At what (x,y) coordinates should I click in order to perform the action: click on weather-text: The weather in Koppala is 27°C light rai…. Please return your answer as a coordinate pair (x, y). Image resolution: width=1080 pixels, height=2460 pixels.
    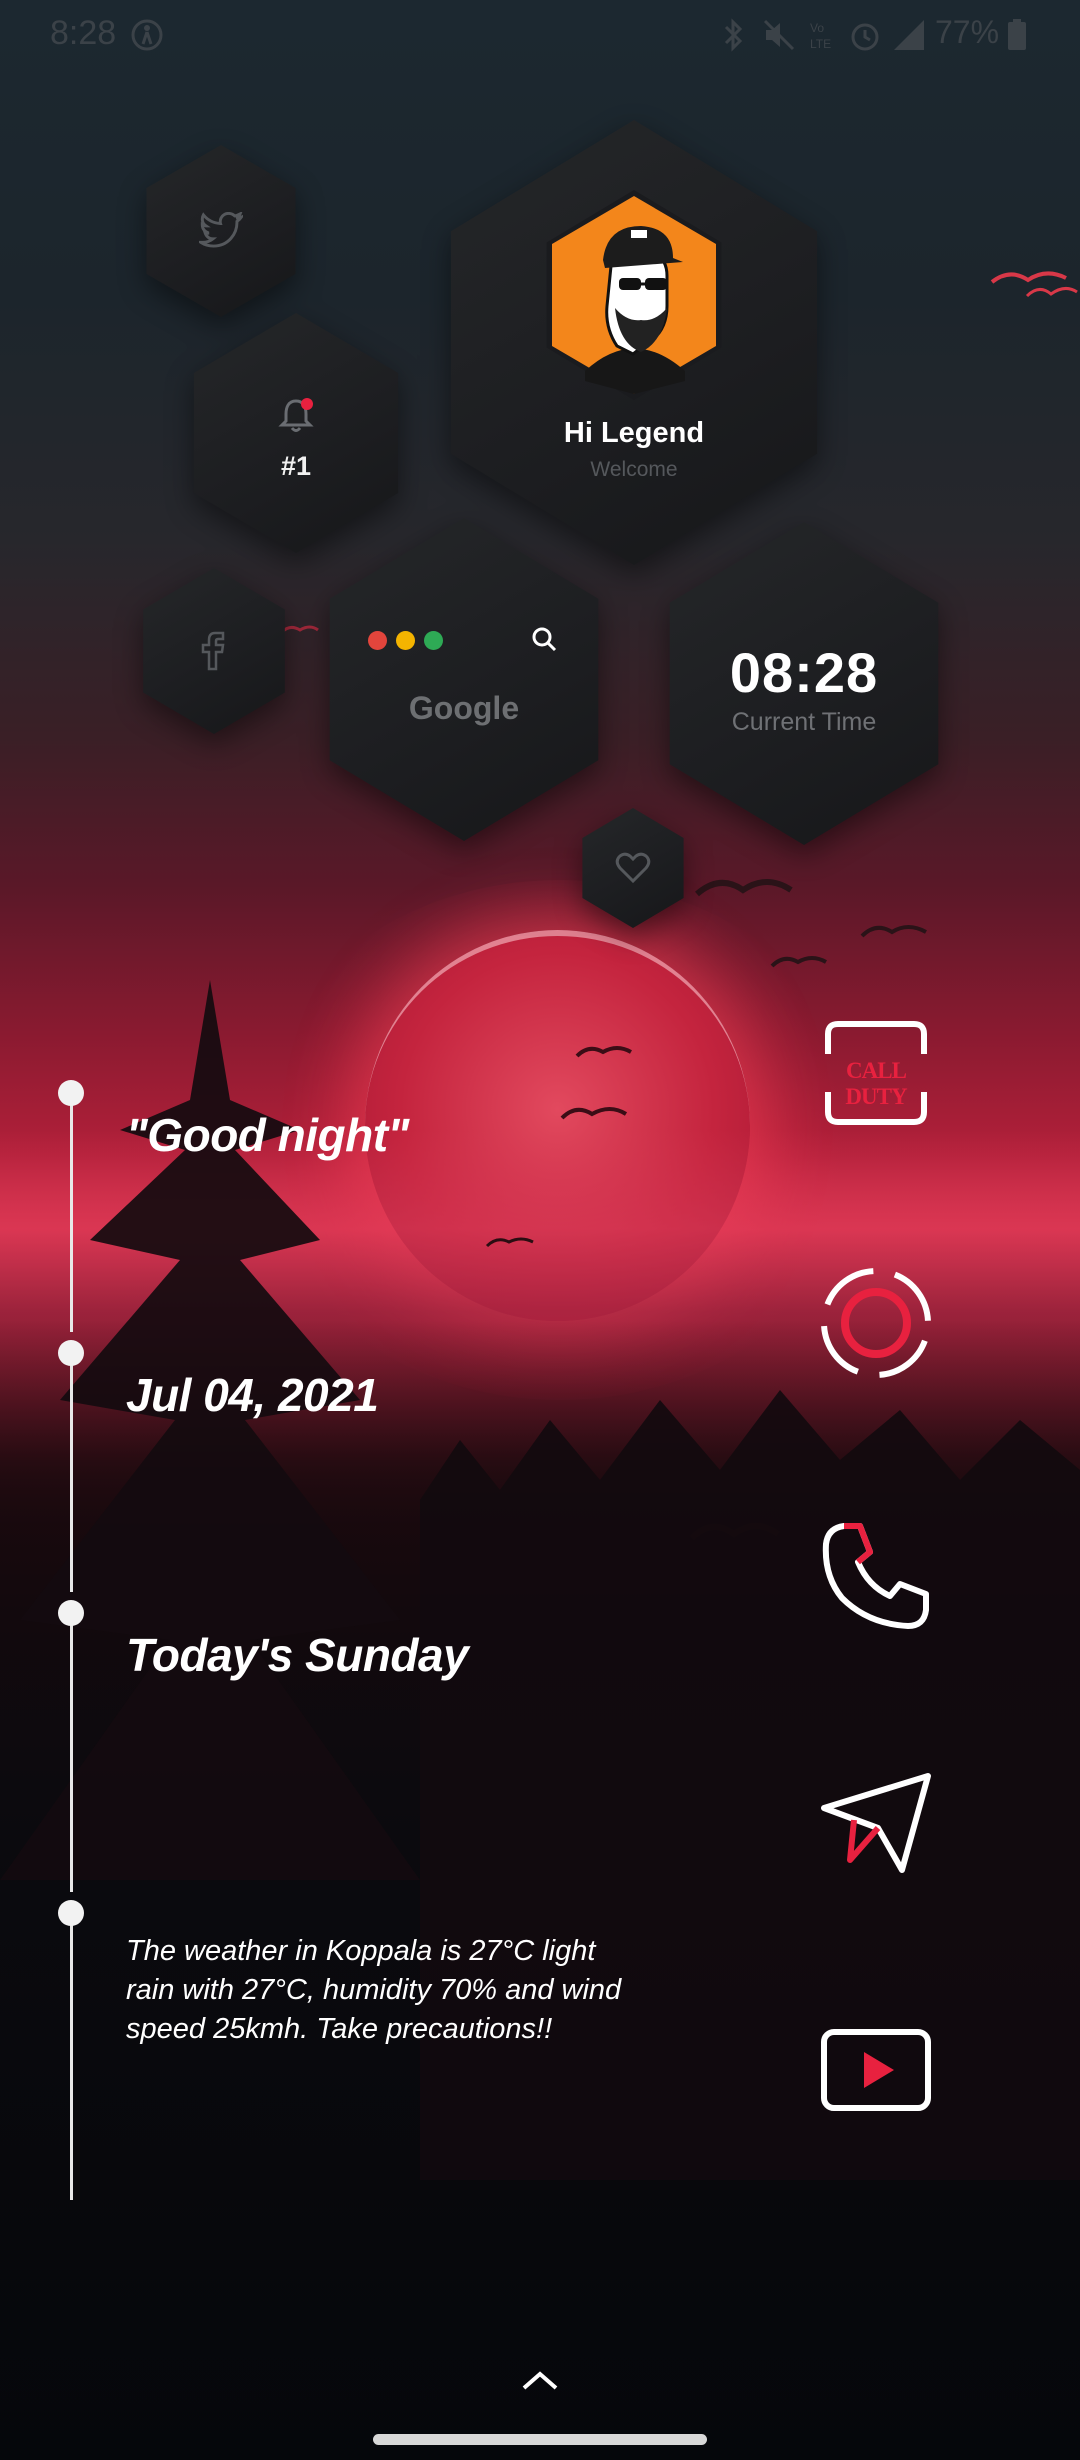
    Looking at the image, I should click on (374, 1990).